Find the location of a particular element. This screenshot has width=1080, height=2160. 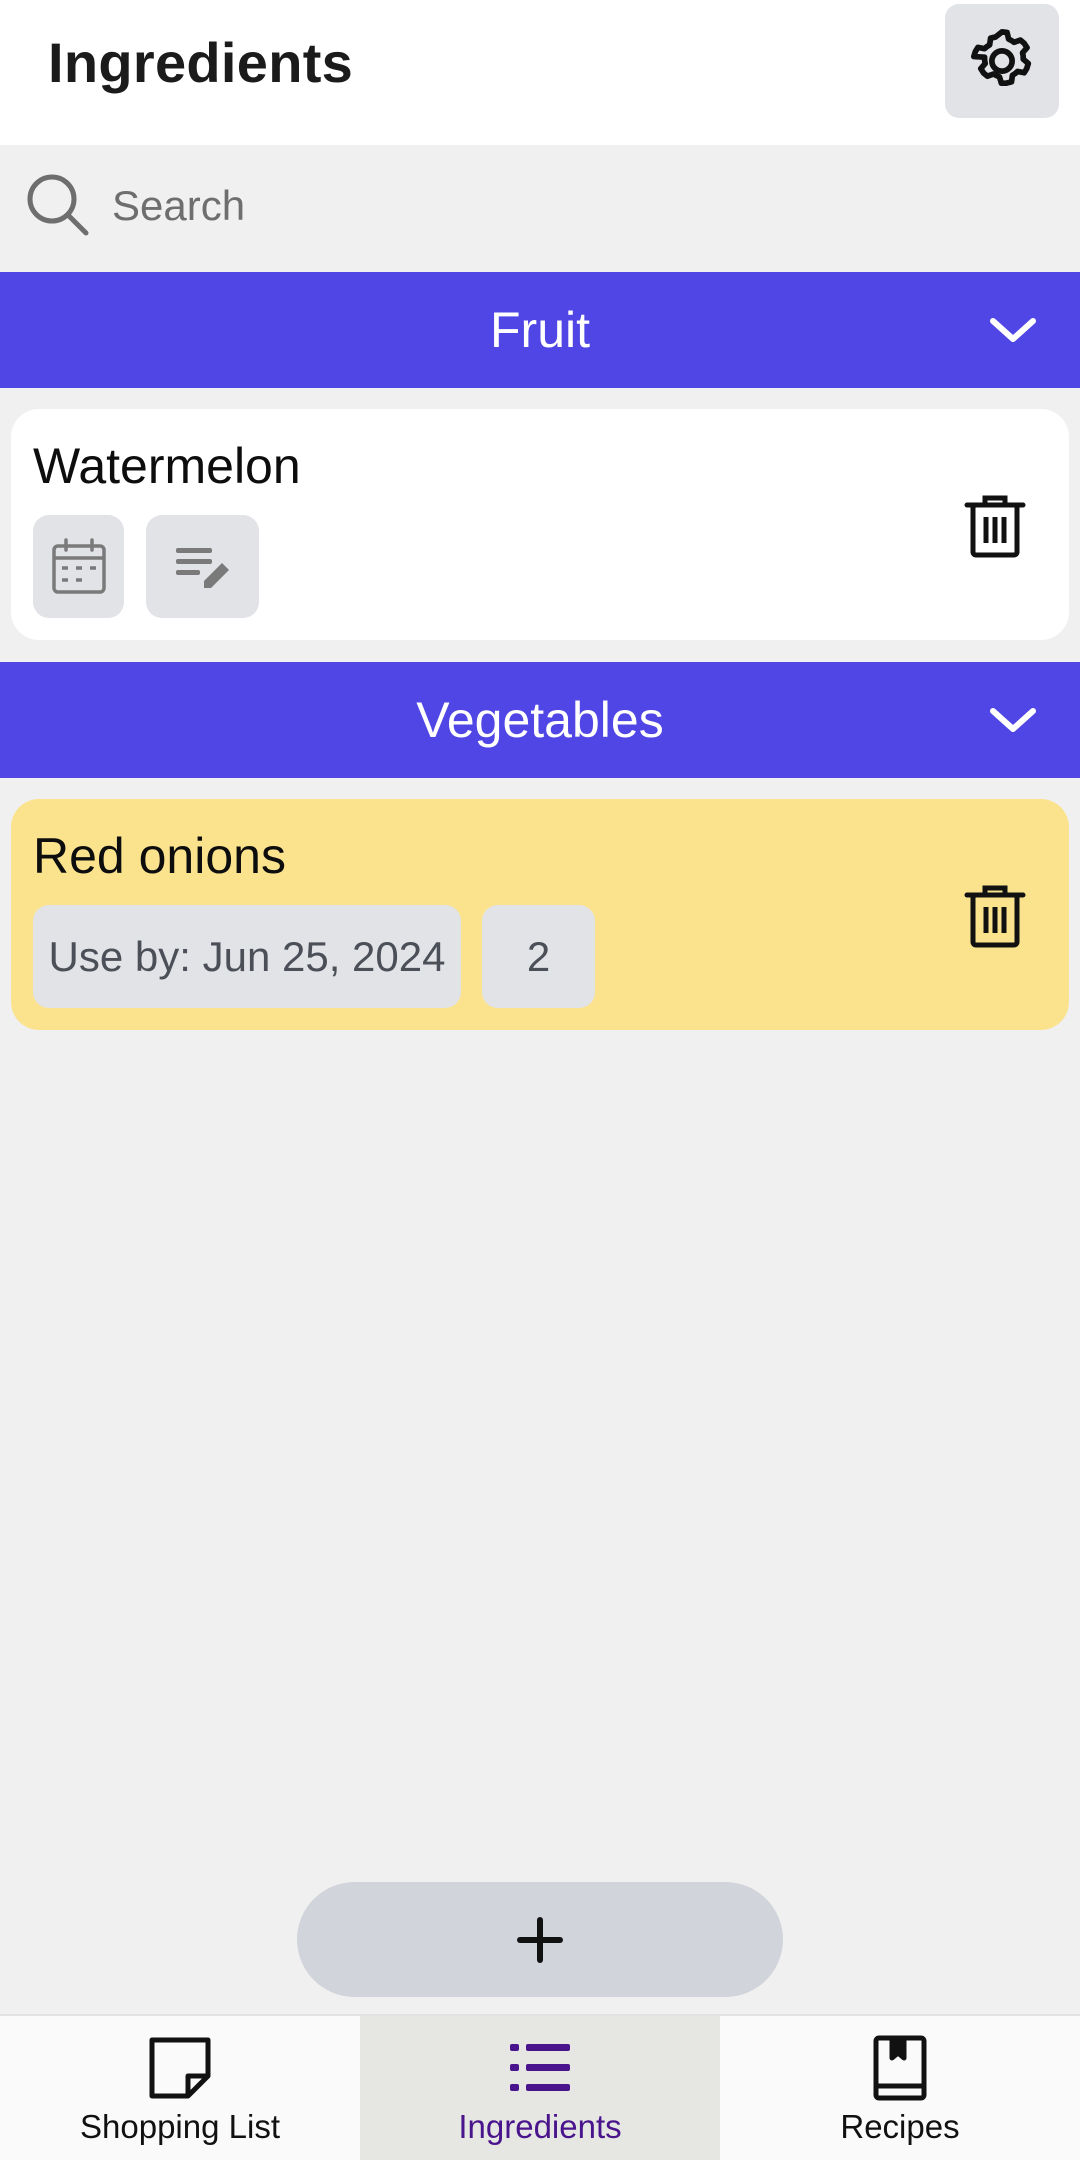

note-icon is located at coordinates (180, 2068).